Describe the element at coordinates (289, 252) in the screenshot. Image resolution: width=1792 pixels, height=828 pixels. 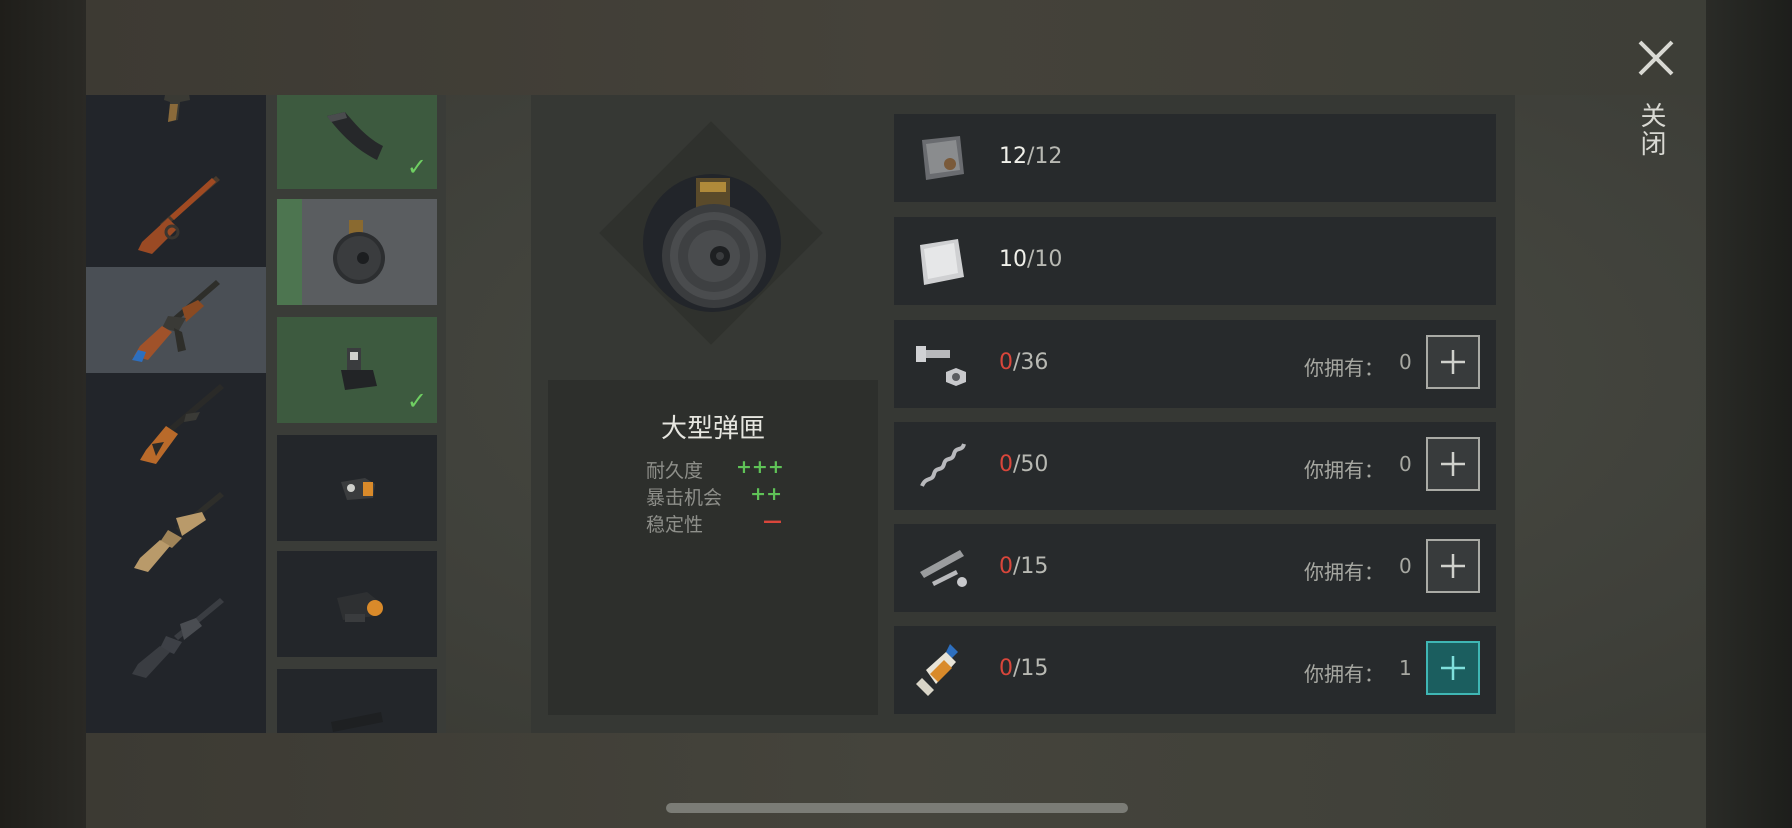
I see `current-indicator-bar` at that location.